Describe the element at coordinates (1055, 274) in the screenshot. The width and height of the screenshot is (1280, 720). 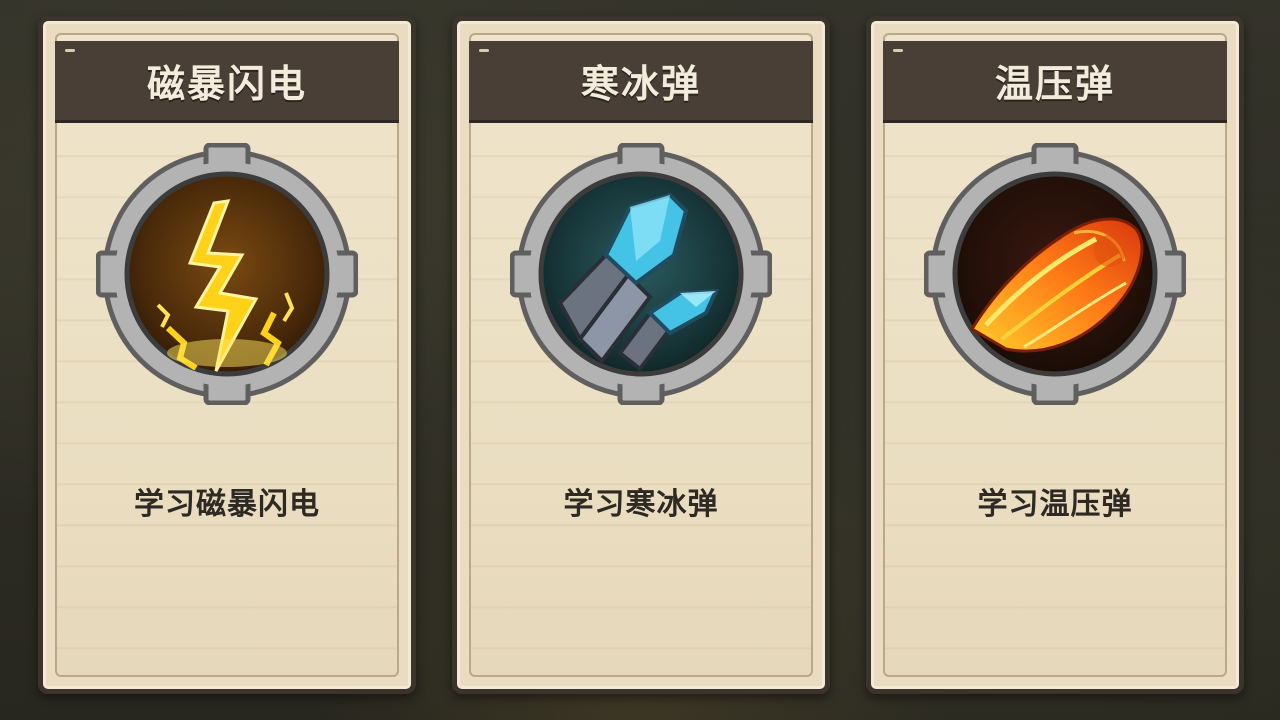
I see `fire-comet-icon` at that location.